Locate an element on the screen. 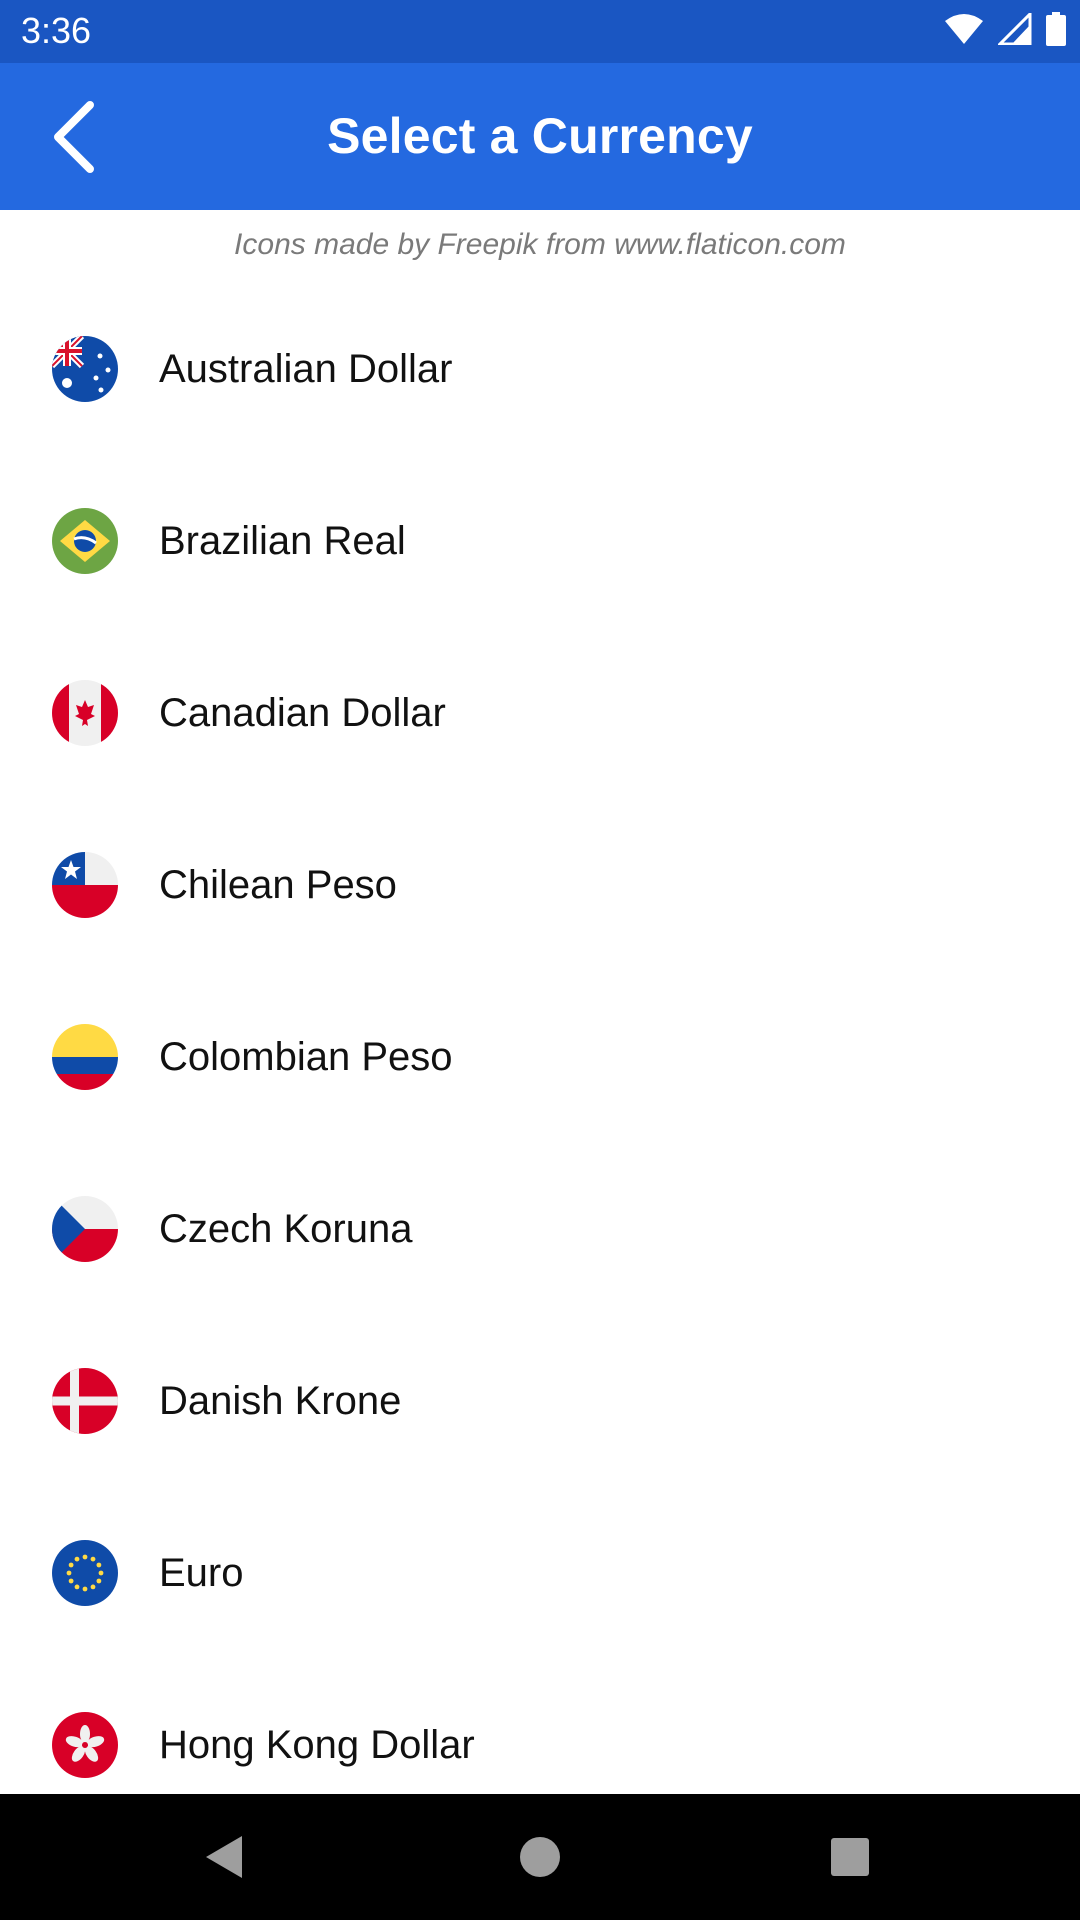 This screenshot has width=1080, height=1920. czech-flag-icon is located at coordinates (85, 1229).